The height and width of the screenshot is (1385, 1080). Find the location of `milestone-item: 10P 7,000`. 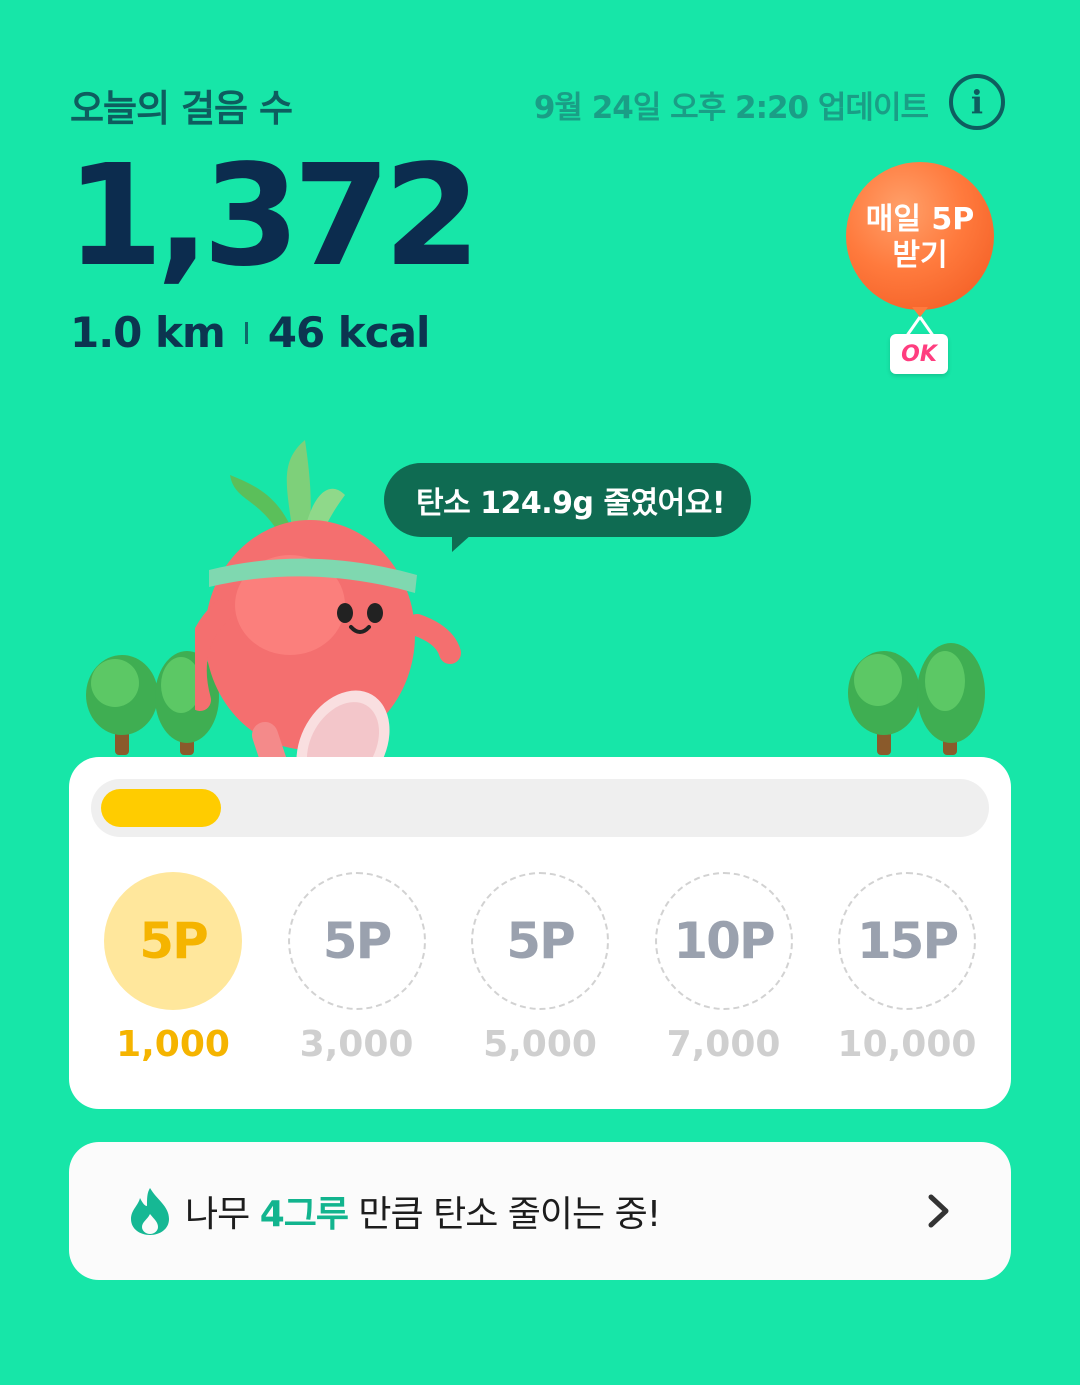

milestone-item: 10P 7,000 is located at coordinates (724, 968).